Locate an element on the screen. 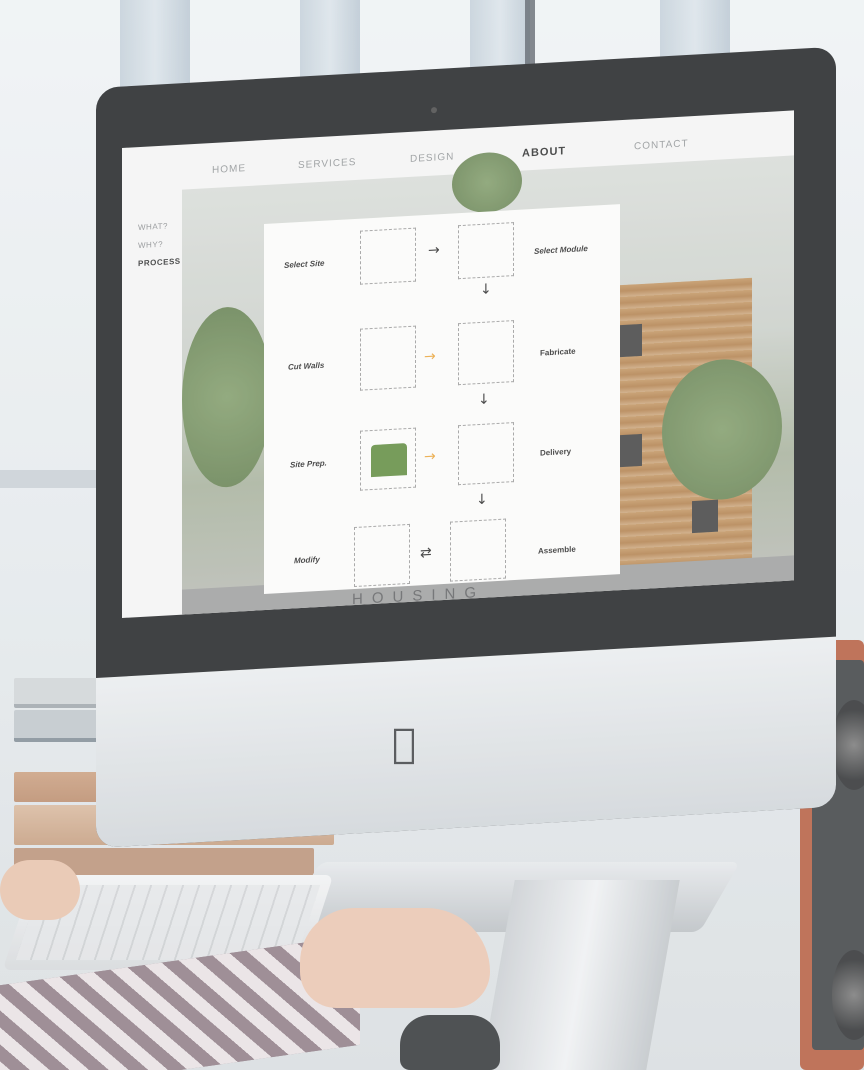 The height and width of the screenshot is (1070, 864). grass-mound is located at coordinates (389, 460).